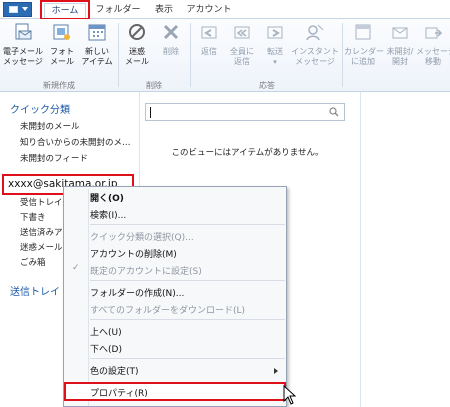 This screenshot has height=407, width=450. Describe the element at coordinates (50, 126) in the screenshot. I see `nav-item-unread-mail: 未開封のメール` at that location.